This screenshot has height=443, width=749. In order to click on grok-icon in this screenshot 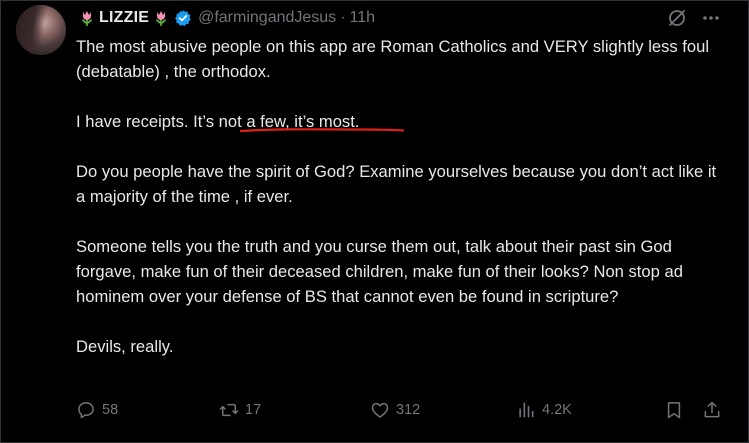, I will do `click(677, 18)`.